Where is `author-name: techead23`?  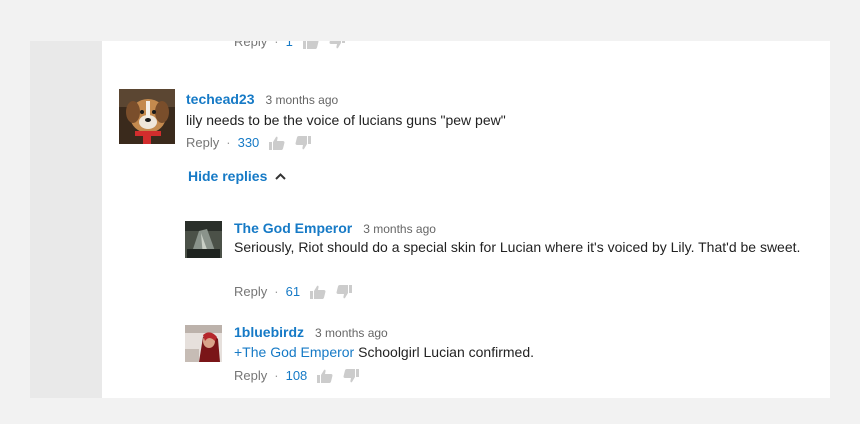
author-name: techead23 is located at coordinates (220, 99).